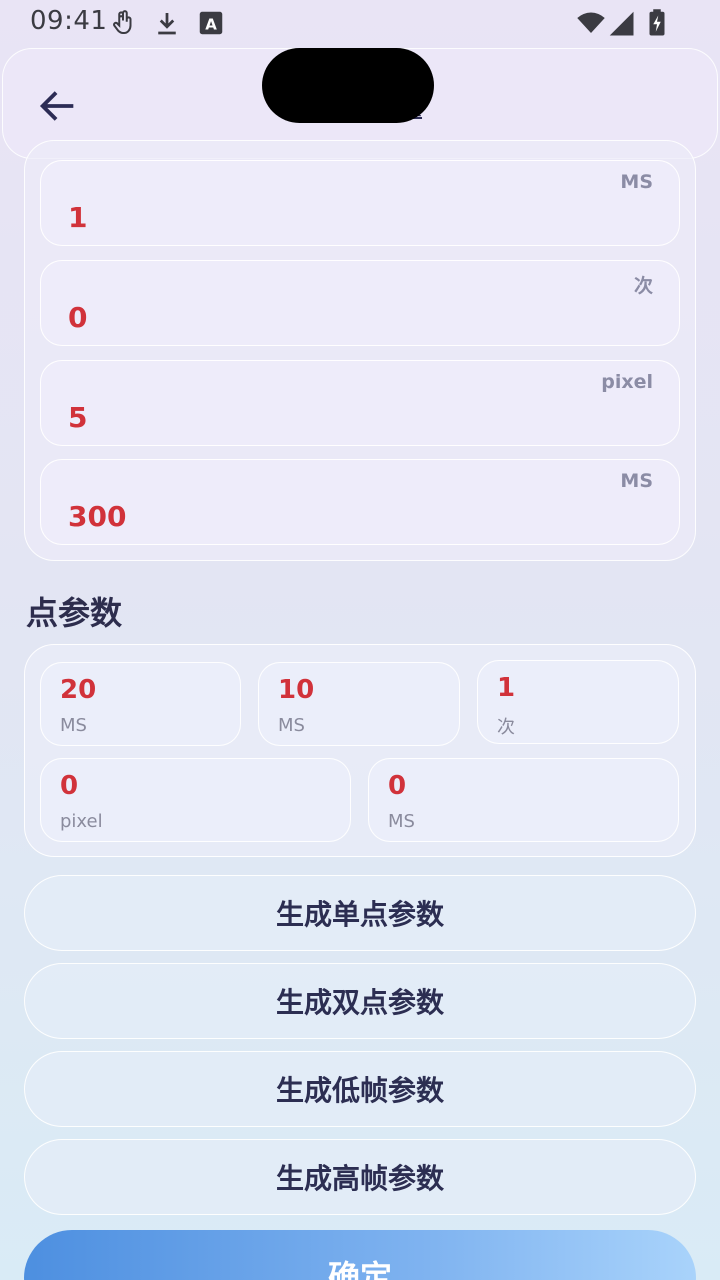 The width and height of the screenshot is (720, 1280). Describe the element at coordinates (360, 403) in the screenshot. I see `param-field-3: pixel 5` at that location.